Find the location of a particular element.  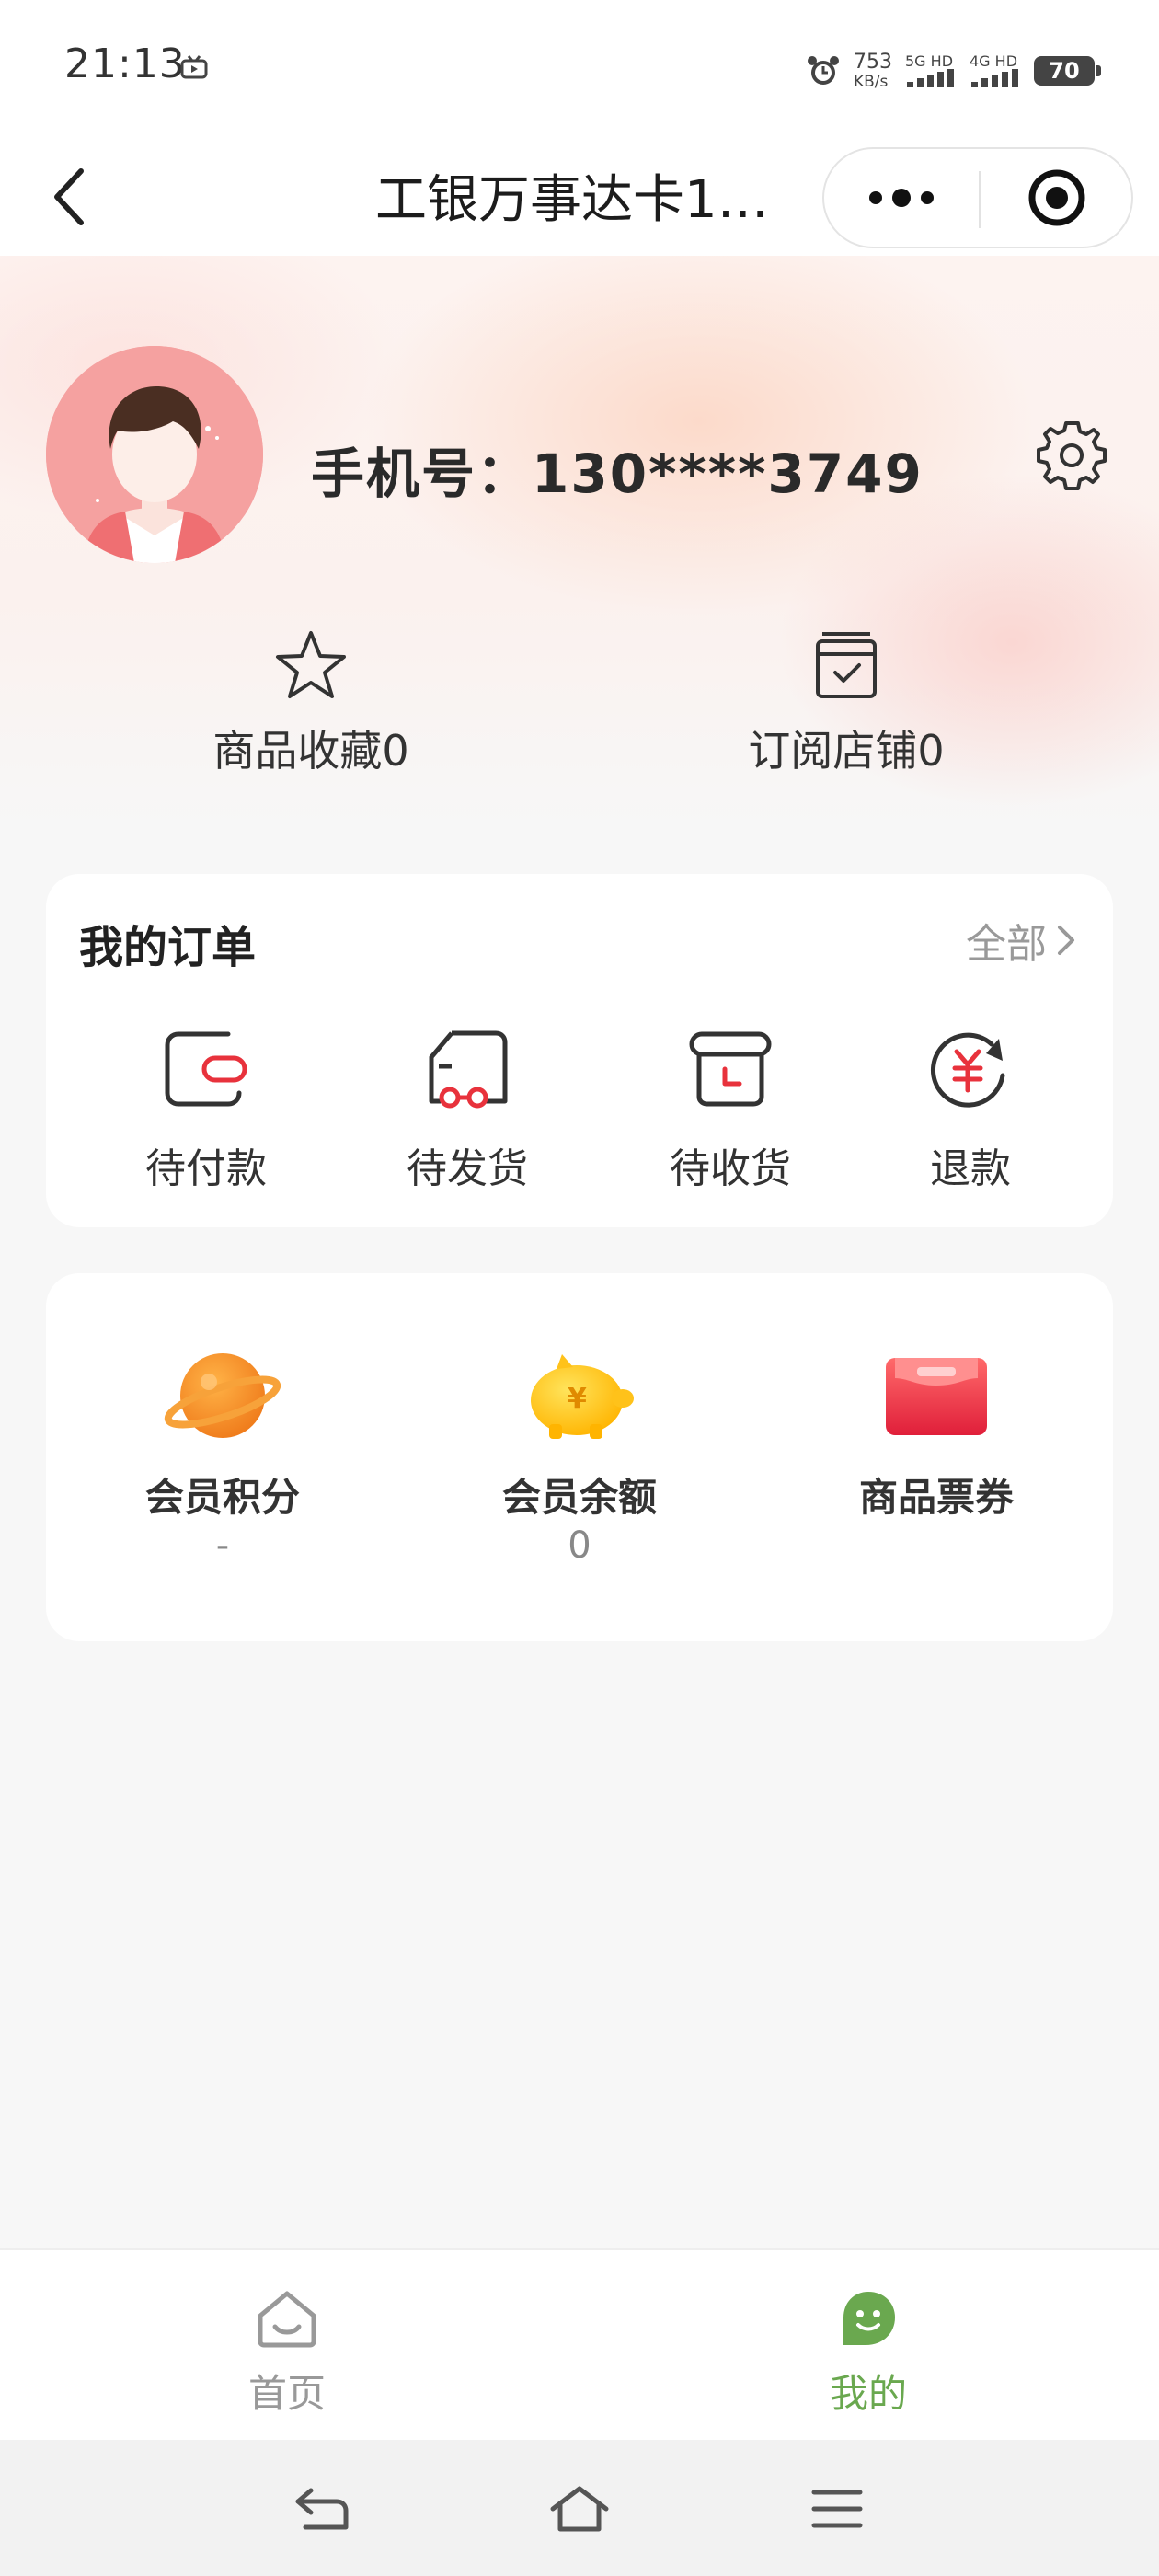

system-back-button is located at coordinates (322, 2509).